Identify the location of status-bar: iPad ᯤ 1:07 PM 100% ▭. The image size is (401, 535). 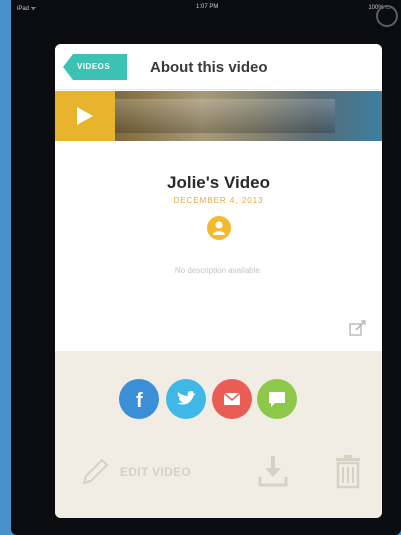
(206, 8).